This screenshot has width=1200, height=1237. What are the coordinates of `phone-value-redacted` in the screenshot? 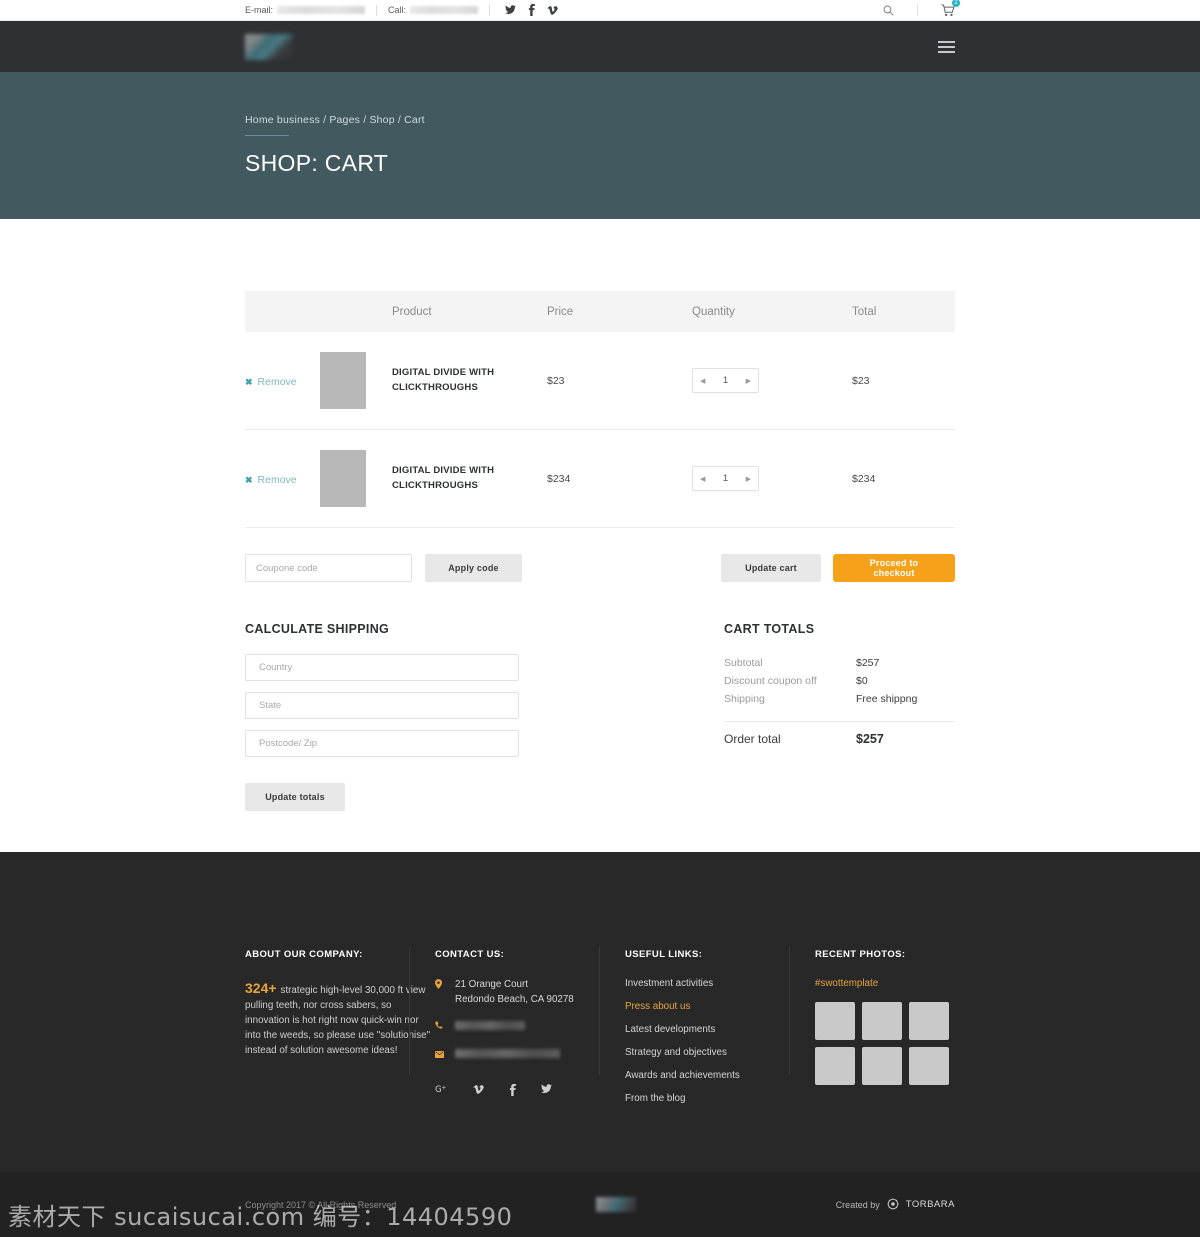 It's located at (444, 10).